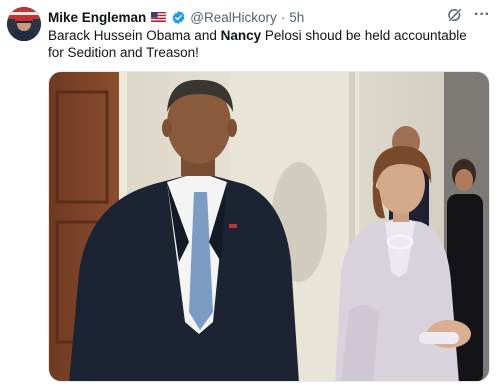 The image size is (500, 388). What do you see at coordinates (233, 17) in the screenshot?
I see `author-handle: @RealHickory` at bounding box center [233, 17].